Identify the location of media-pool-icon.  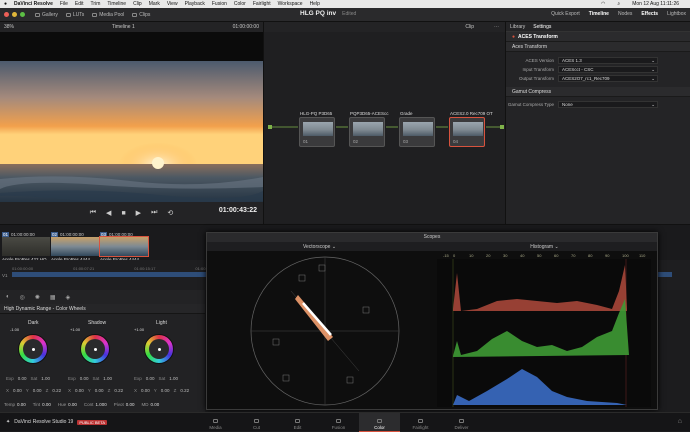
(95, 14).